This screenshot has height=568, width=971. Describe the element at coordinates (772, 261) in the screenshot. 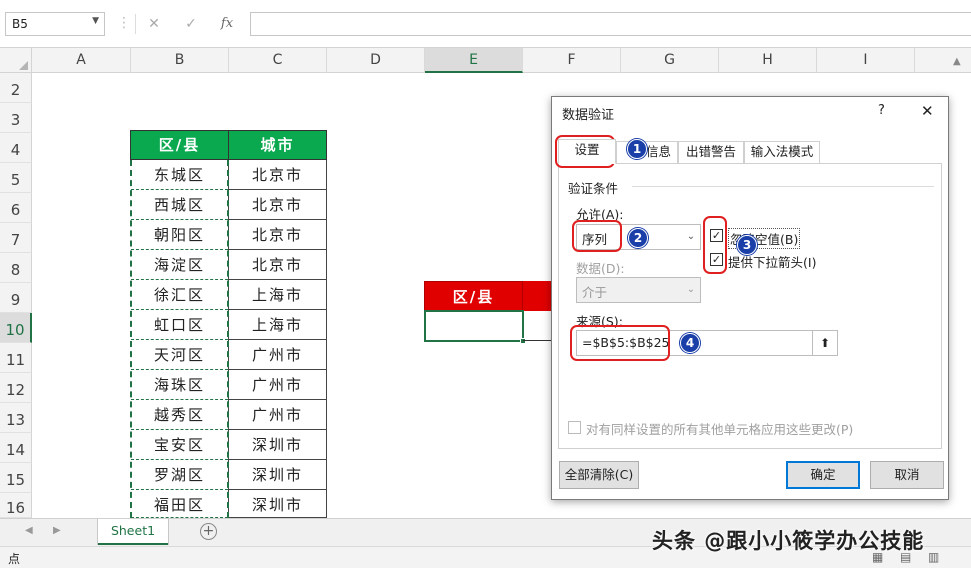

I see `in-cell-dropdown-label: 提供下拉箭头(I)` at that location.